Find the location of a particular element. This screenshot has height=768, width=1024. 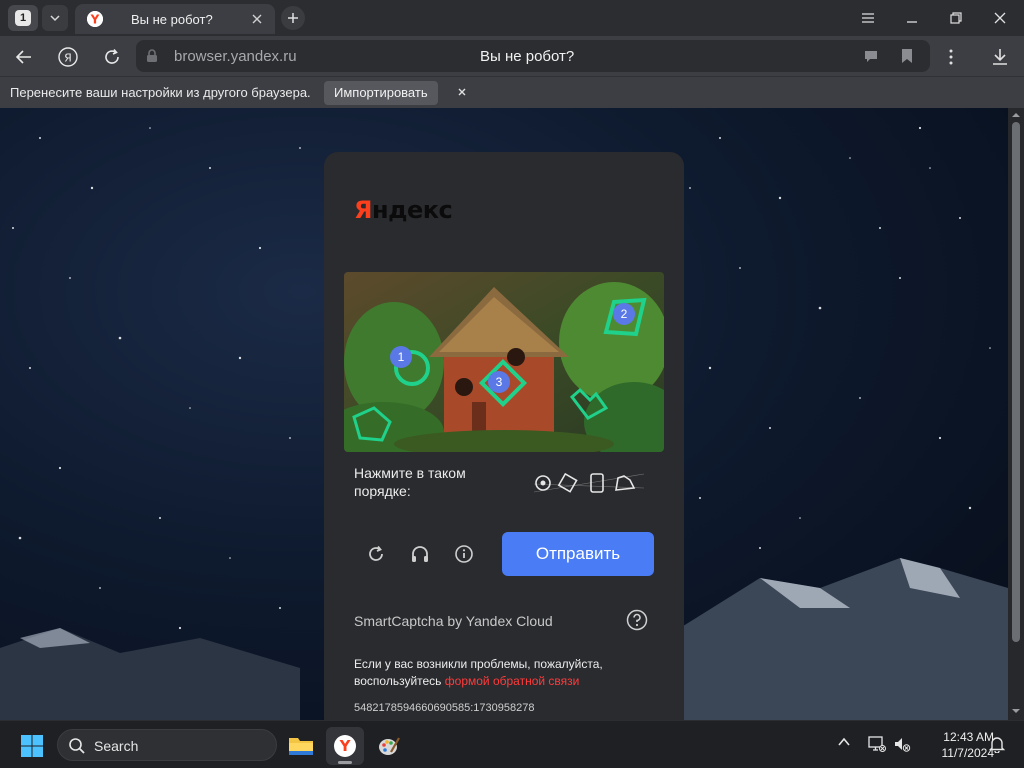

yandex-browser-app: Y is located at coordinates (345, 746).